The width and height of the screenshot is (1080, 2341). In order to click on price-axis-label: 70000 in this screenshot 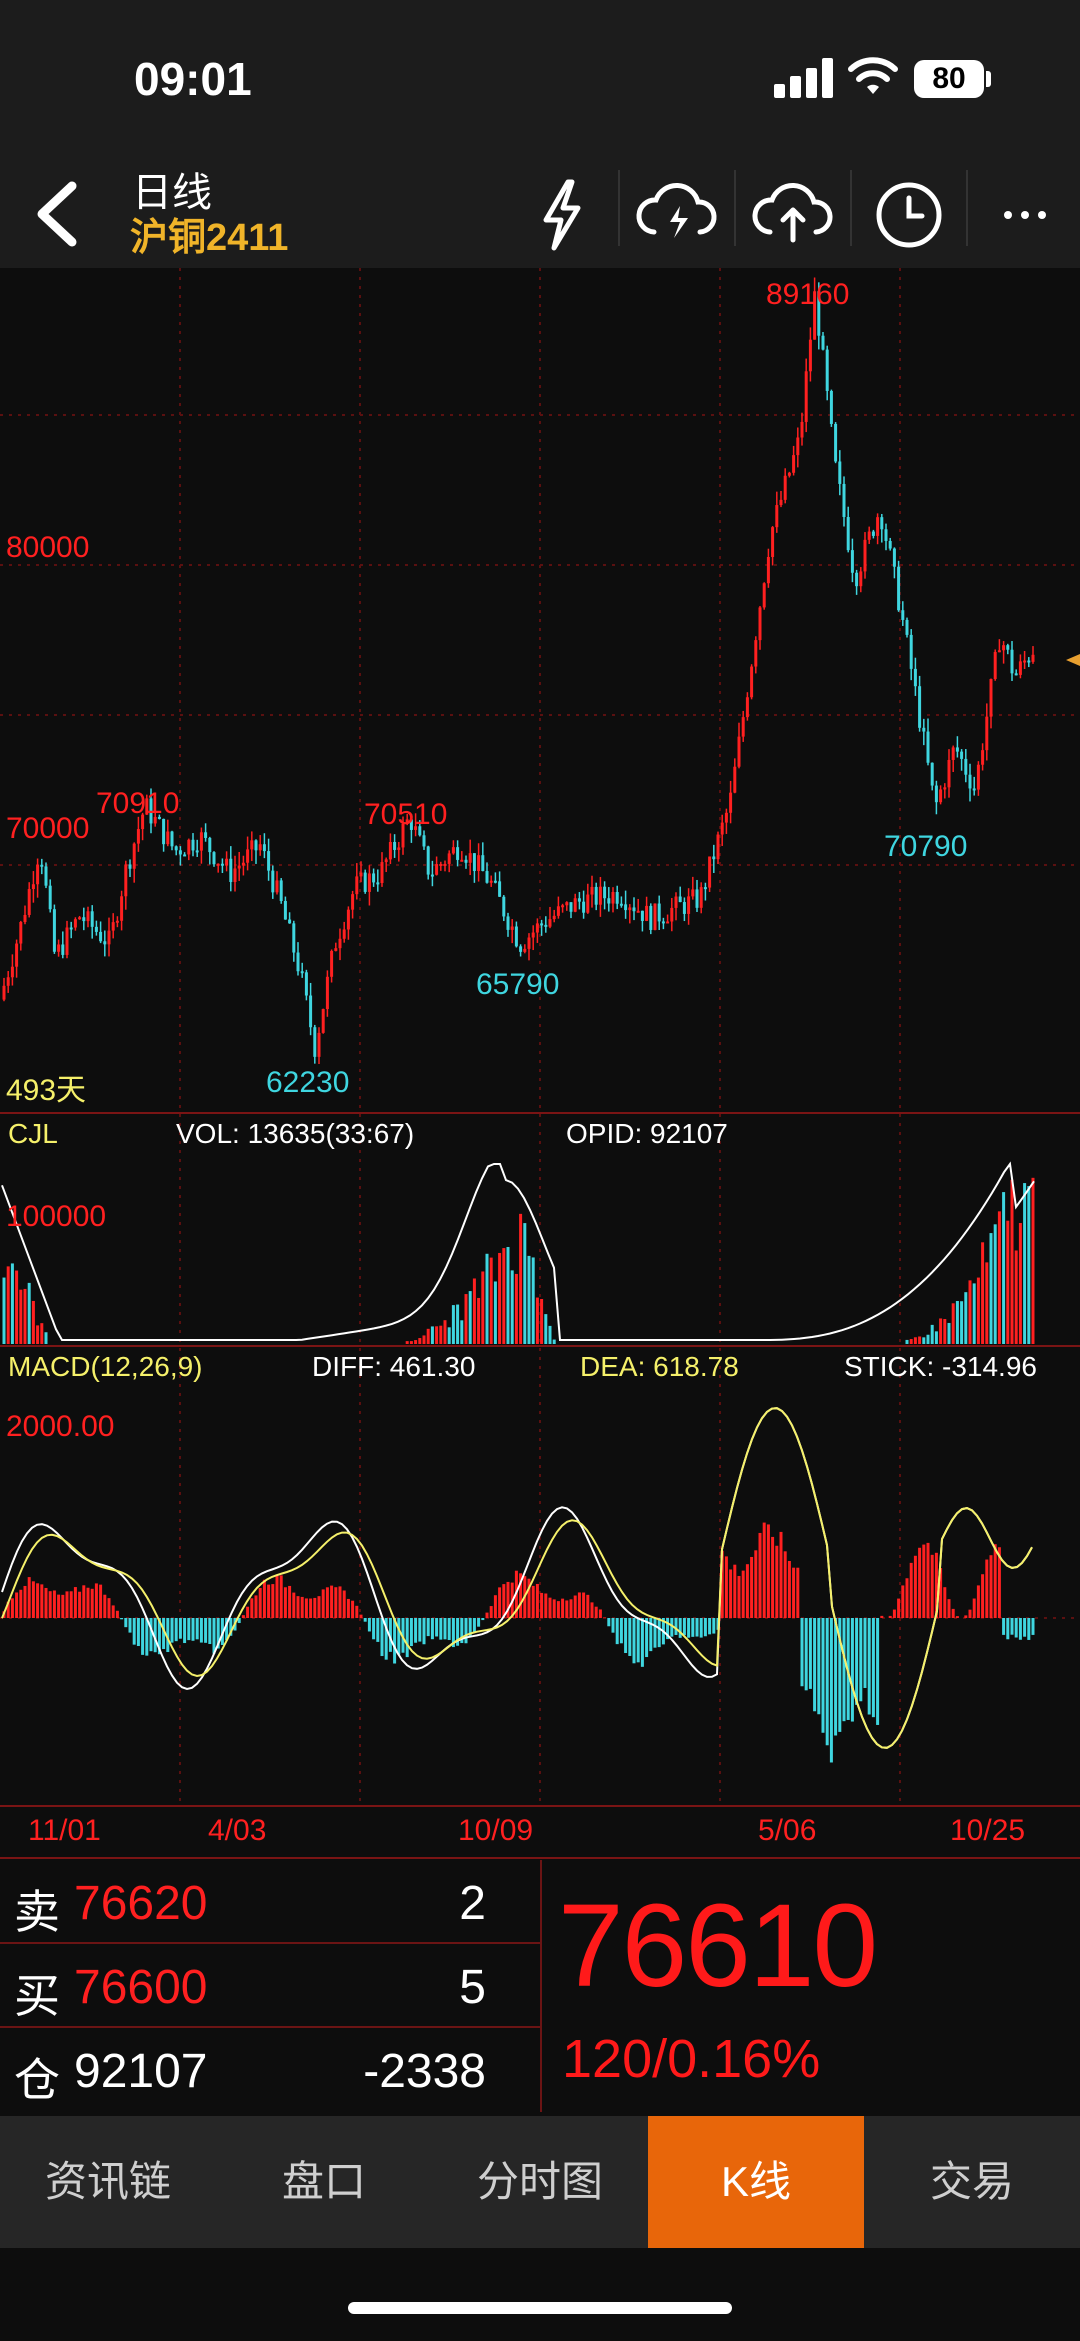, I will do `click(47, 828)`.